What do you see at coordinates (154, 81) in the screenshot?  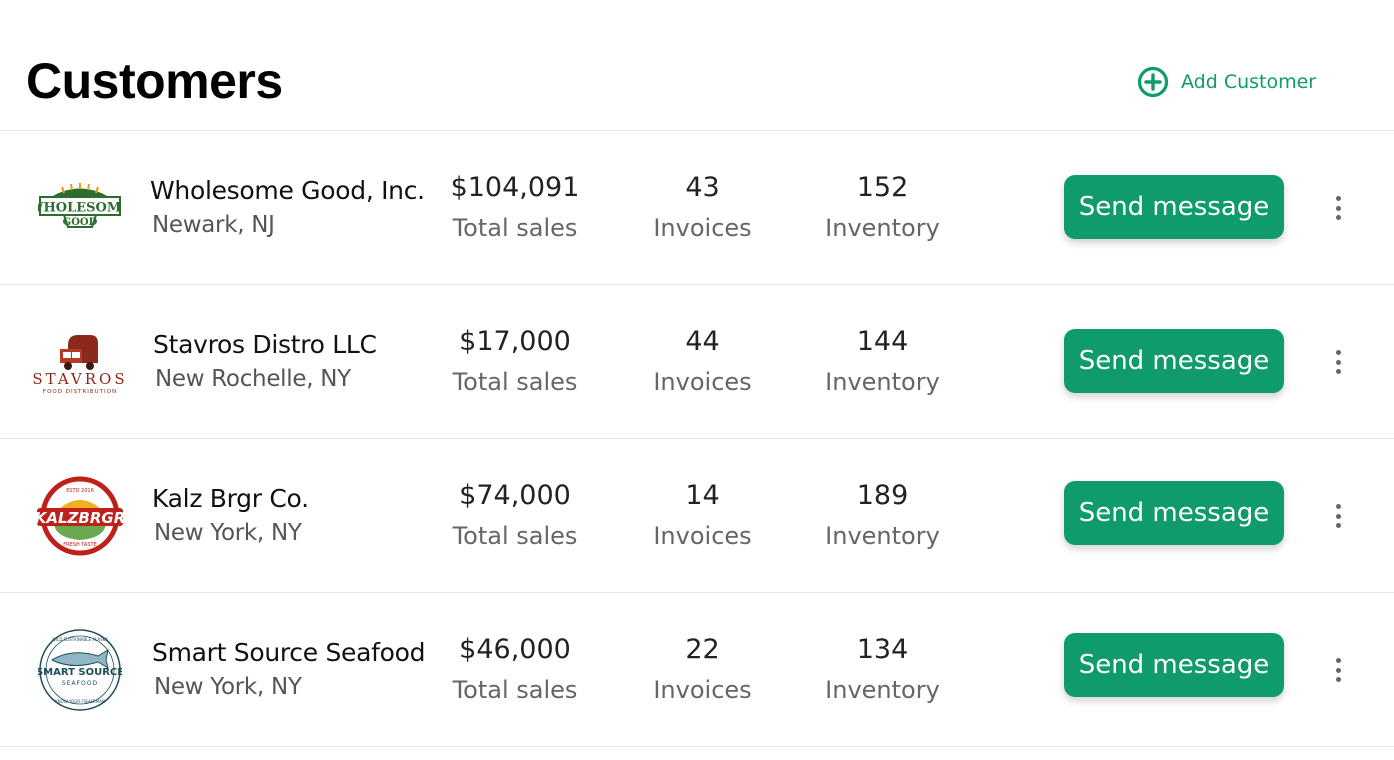 I see `page-title: Customers` at bounding box center [154, 81].